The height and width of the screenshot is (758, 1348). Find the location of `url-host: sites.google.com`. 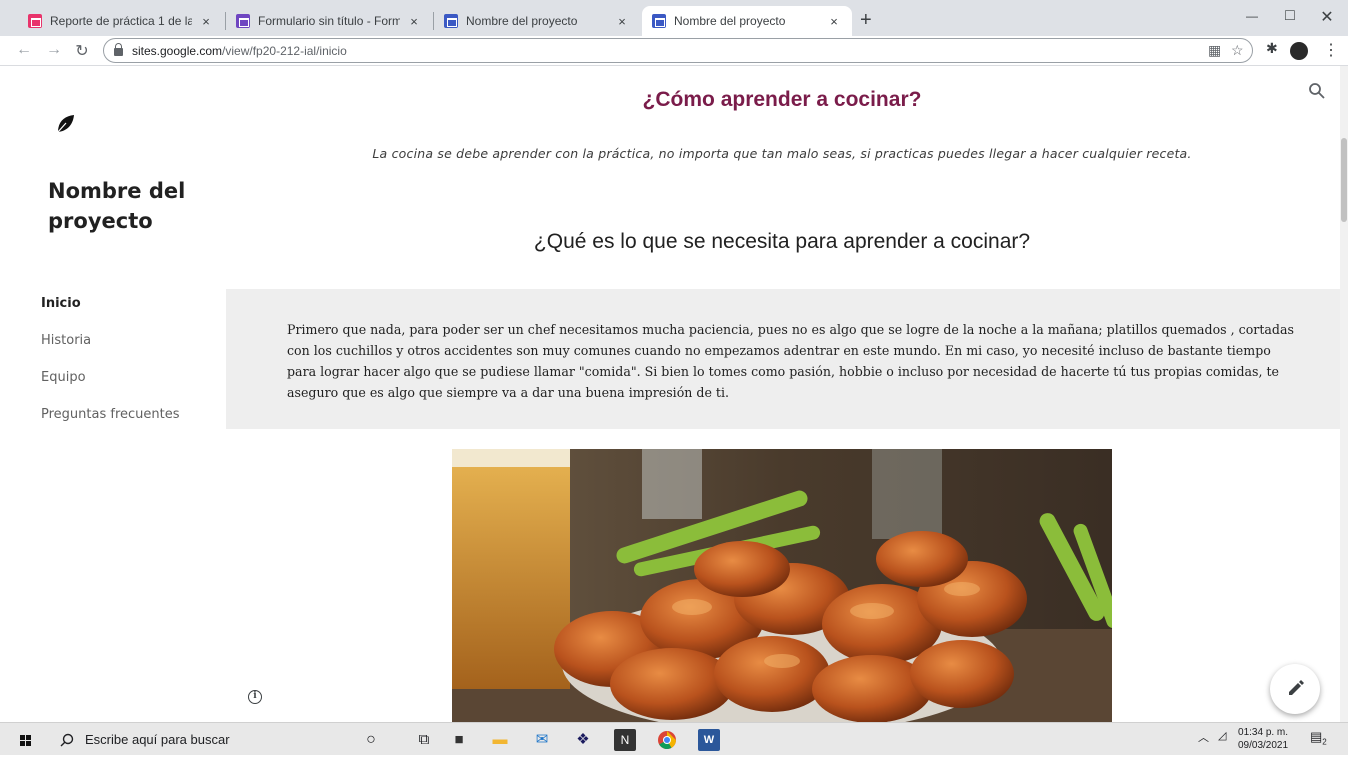

url-host: sites.google.com is located at coordinates (177, 50).